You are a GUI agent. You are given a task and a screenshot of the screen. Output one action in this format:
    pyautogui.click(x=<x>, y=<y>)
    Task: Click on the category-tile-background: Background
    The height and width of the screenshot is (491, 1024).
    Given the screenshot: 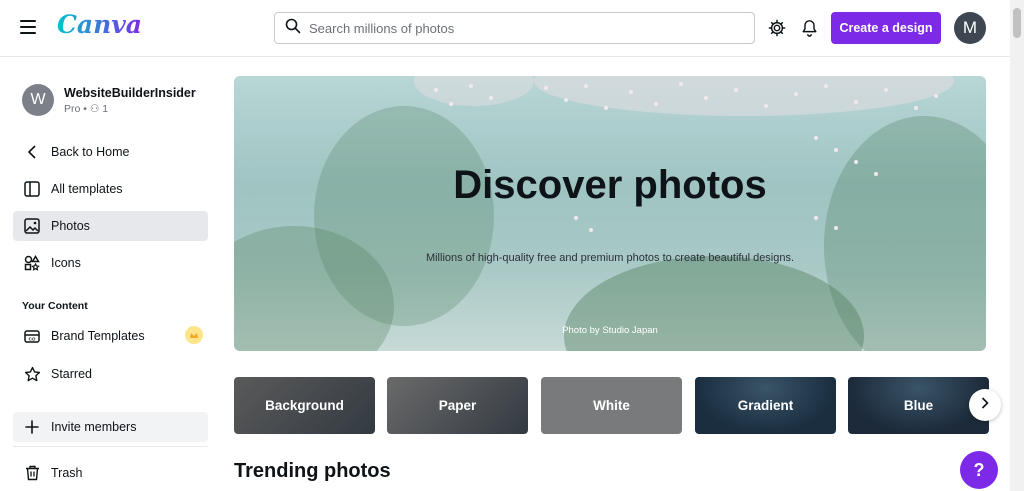 What is the action you would take?
    pyautogui.click(x=304, y=405)
    